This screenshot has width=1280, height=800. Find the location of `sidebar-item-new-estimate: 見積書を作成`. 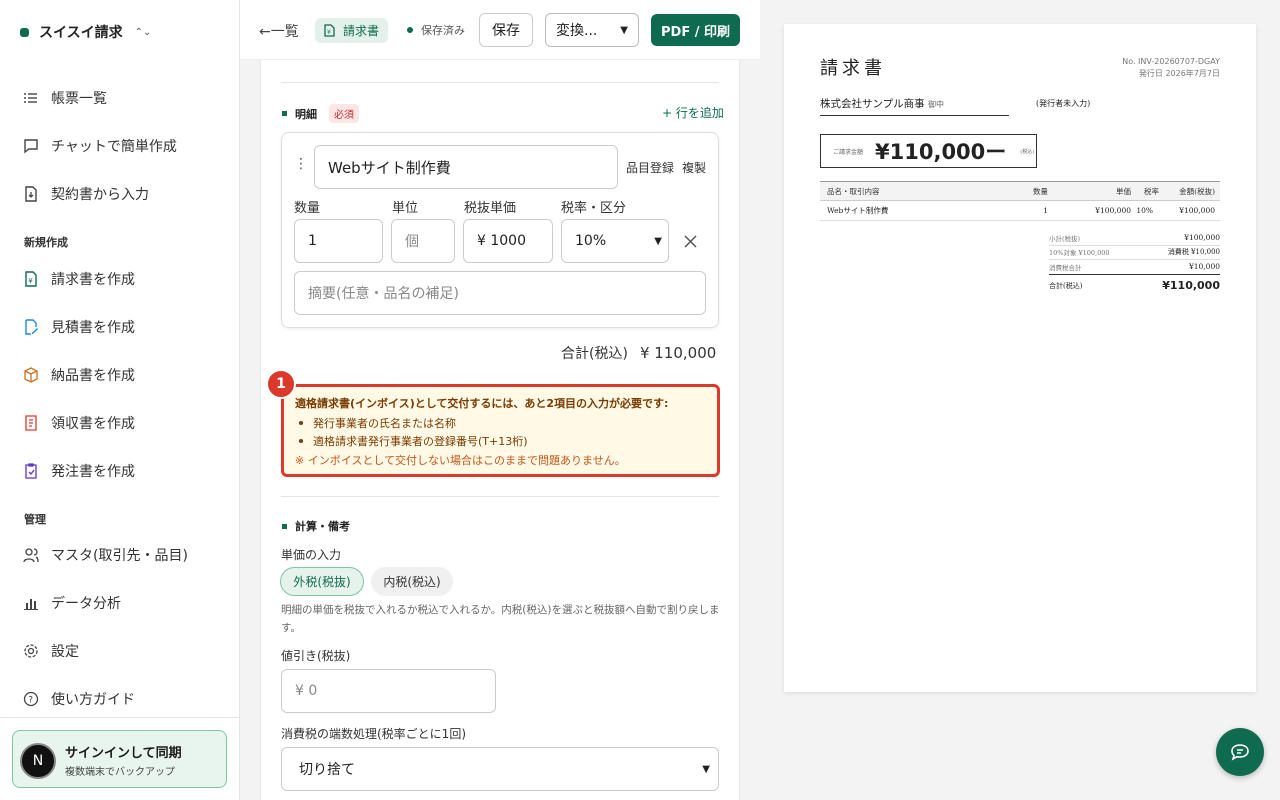

sidebar-item-new-estimate: 見積書を作成 is located at coordinates (78, 327).